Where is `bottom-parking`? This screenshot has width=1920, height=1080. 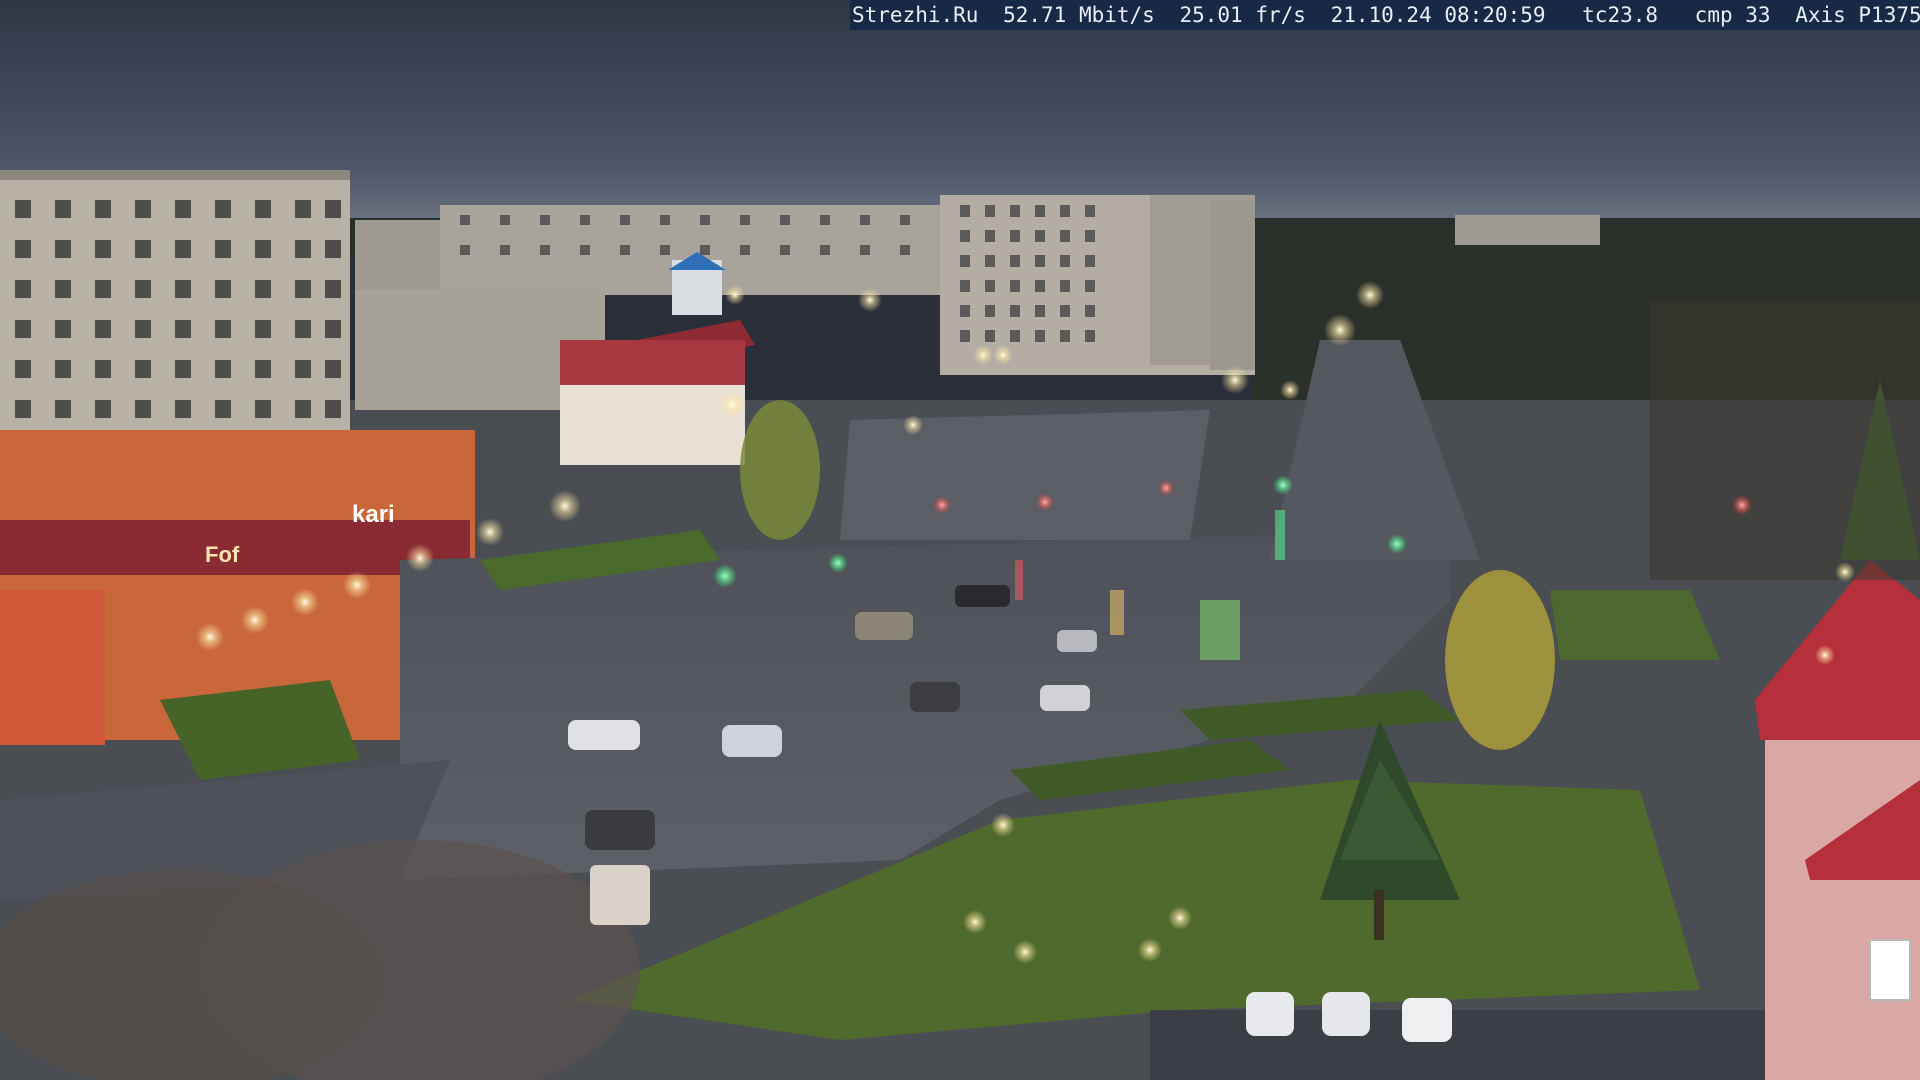 bottom-parking is located at coordinates (1460, 1045).